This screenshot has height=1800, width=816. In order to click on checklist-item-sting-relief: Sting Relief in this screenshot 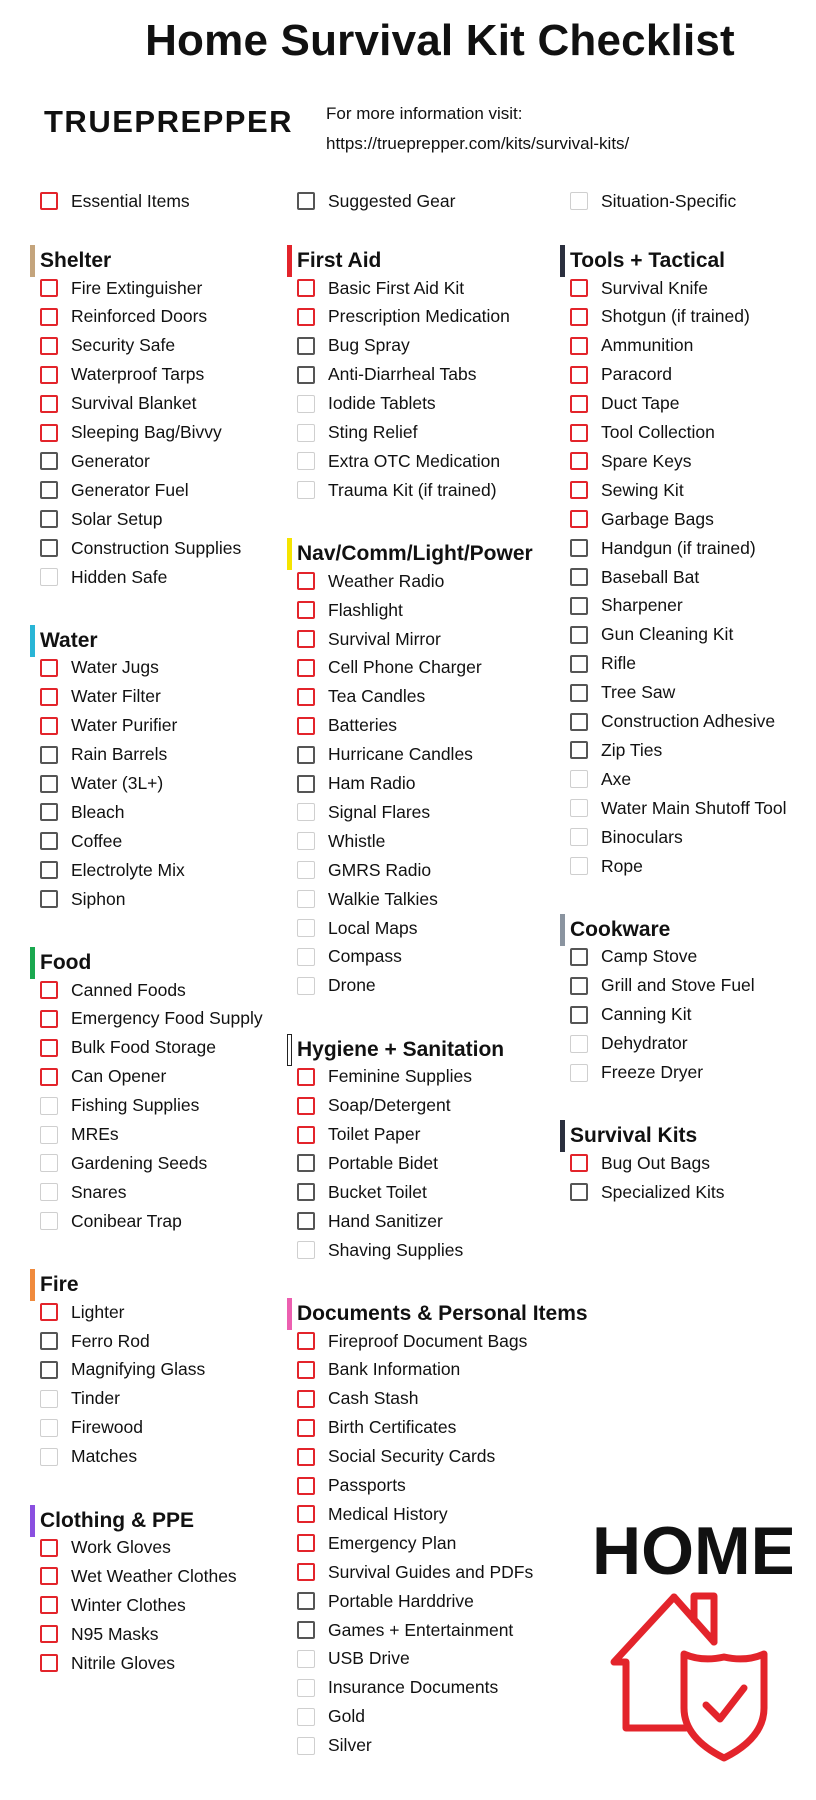, I will do `click(357, 433)`.